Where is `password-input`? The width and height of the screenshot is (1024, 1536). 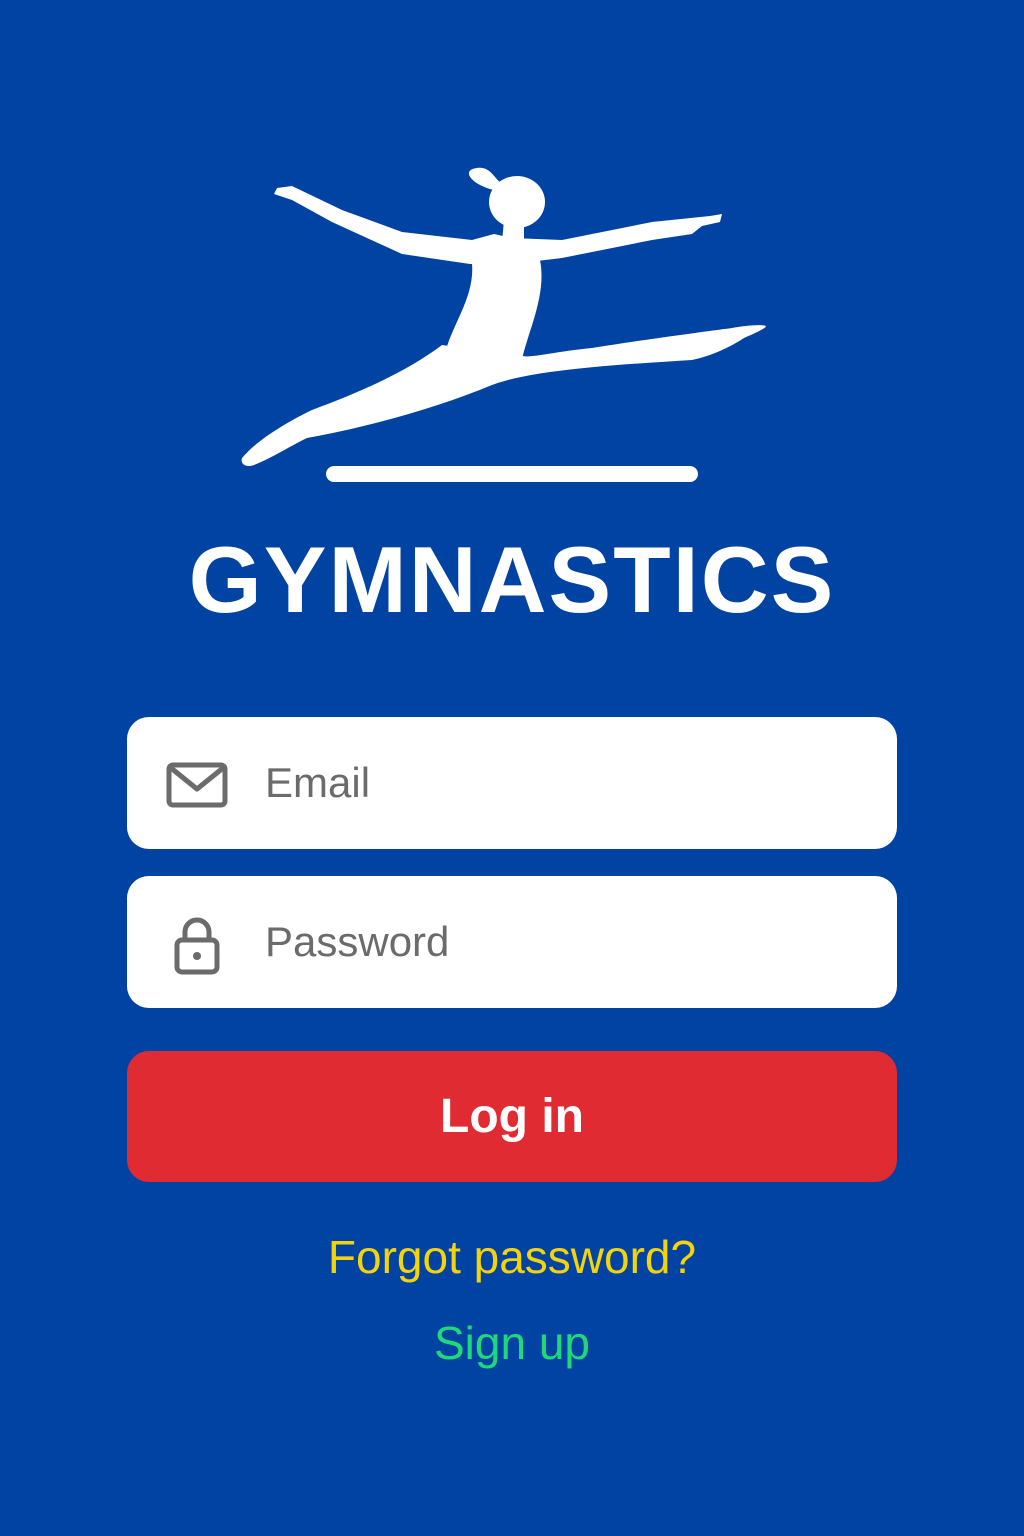 password-input is located at coordinates (565, 942).